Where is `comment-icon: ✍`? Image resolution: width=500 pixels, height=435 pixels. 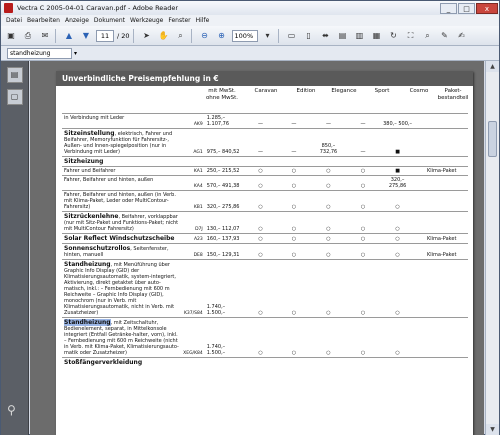
comment-icon: ✍ is located at coordinates (462, 36).